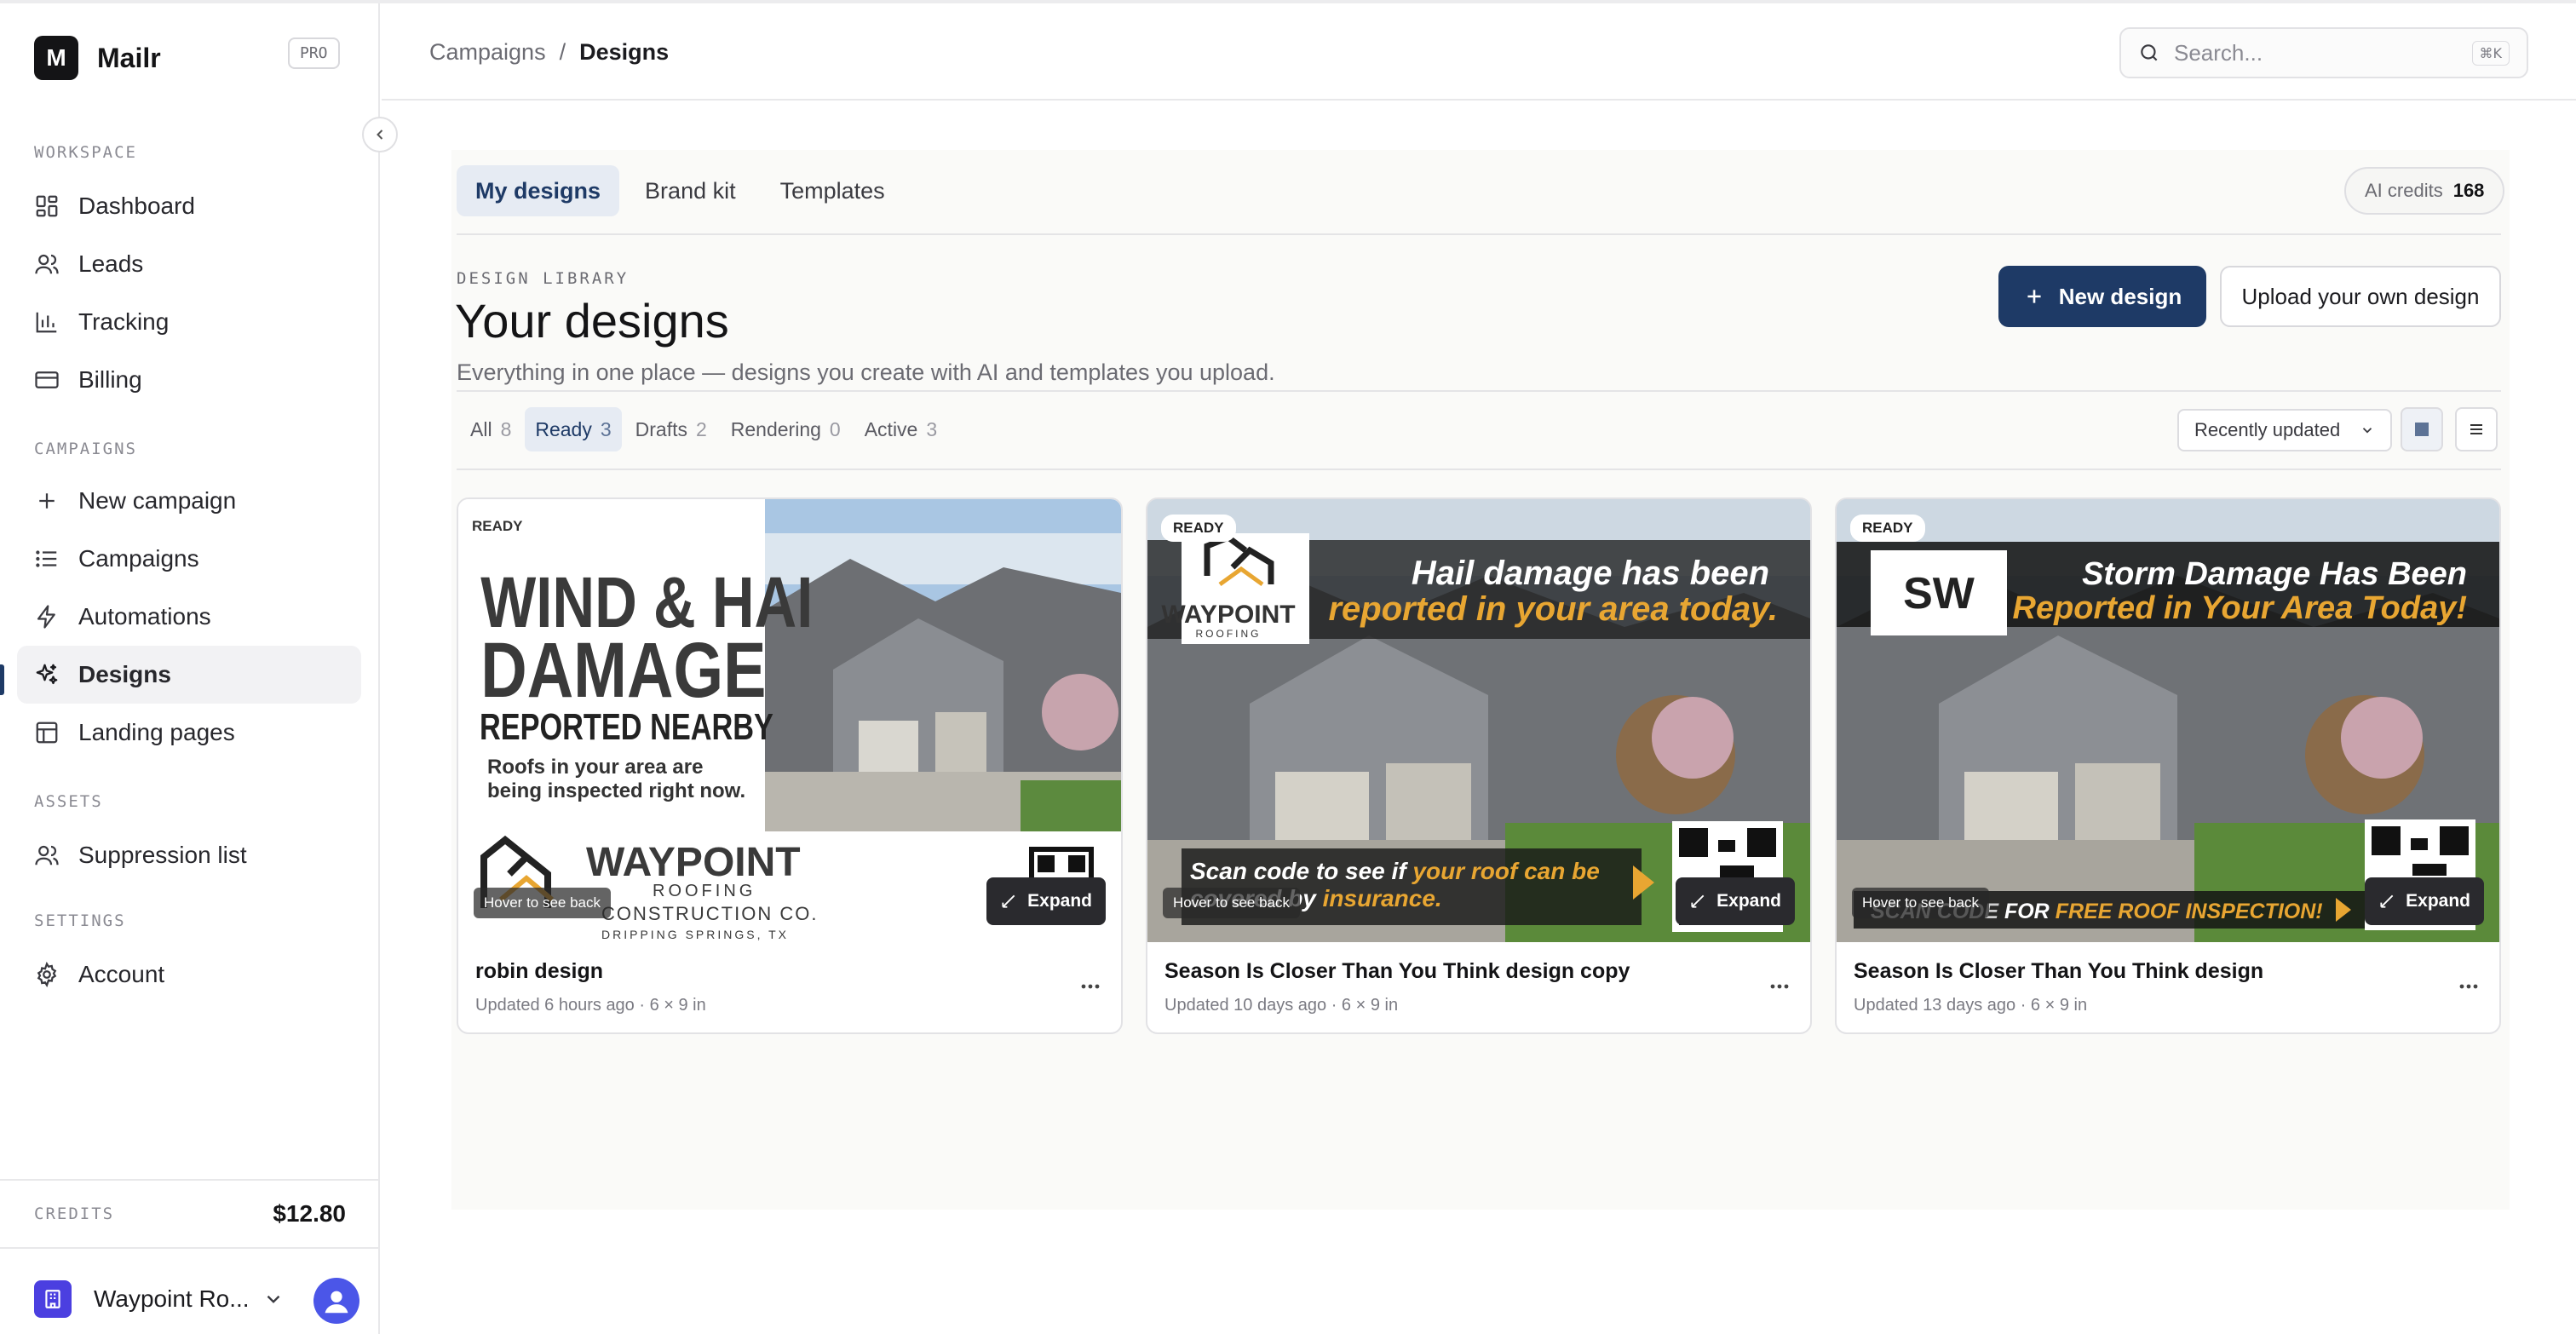 Image resolution: width=2576 pixels, height=1334 pixels. Describe the element at coordinates (336, 1301) in the screenshot. I see `avatar` at that location.